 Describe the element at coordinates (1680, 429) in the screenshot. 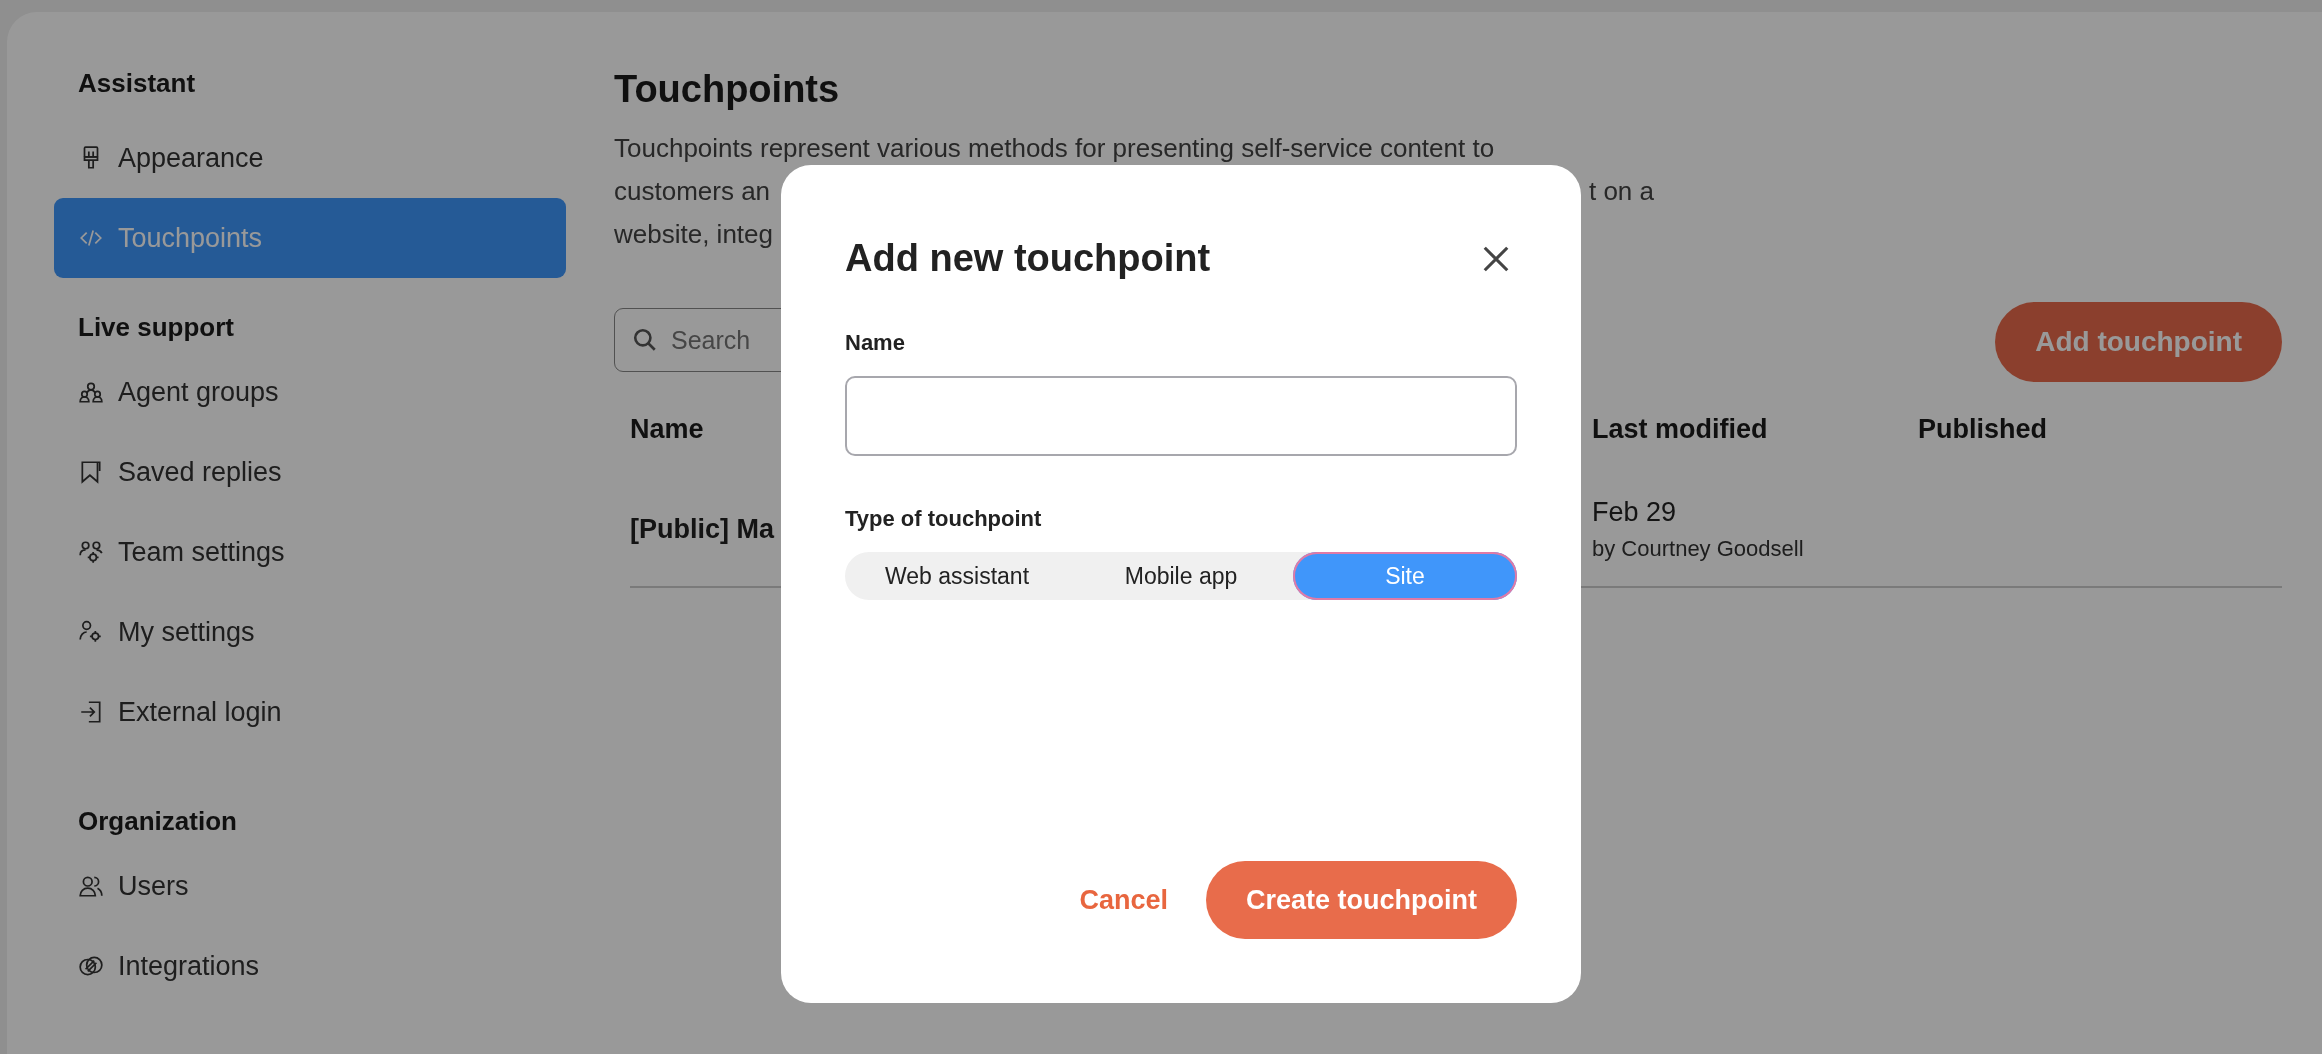

I see `column-header: Last modified` at that location.